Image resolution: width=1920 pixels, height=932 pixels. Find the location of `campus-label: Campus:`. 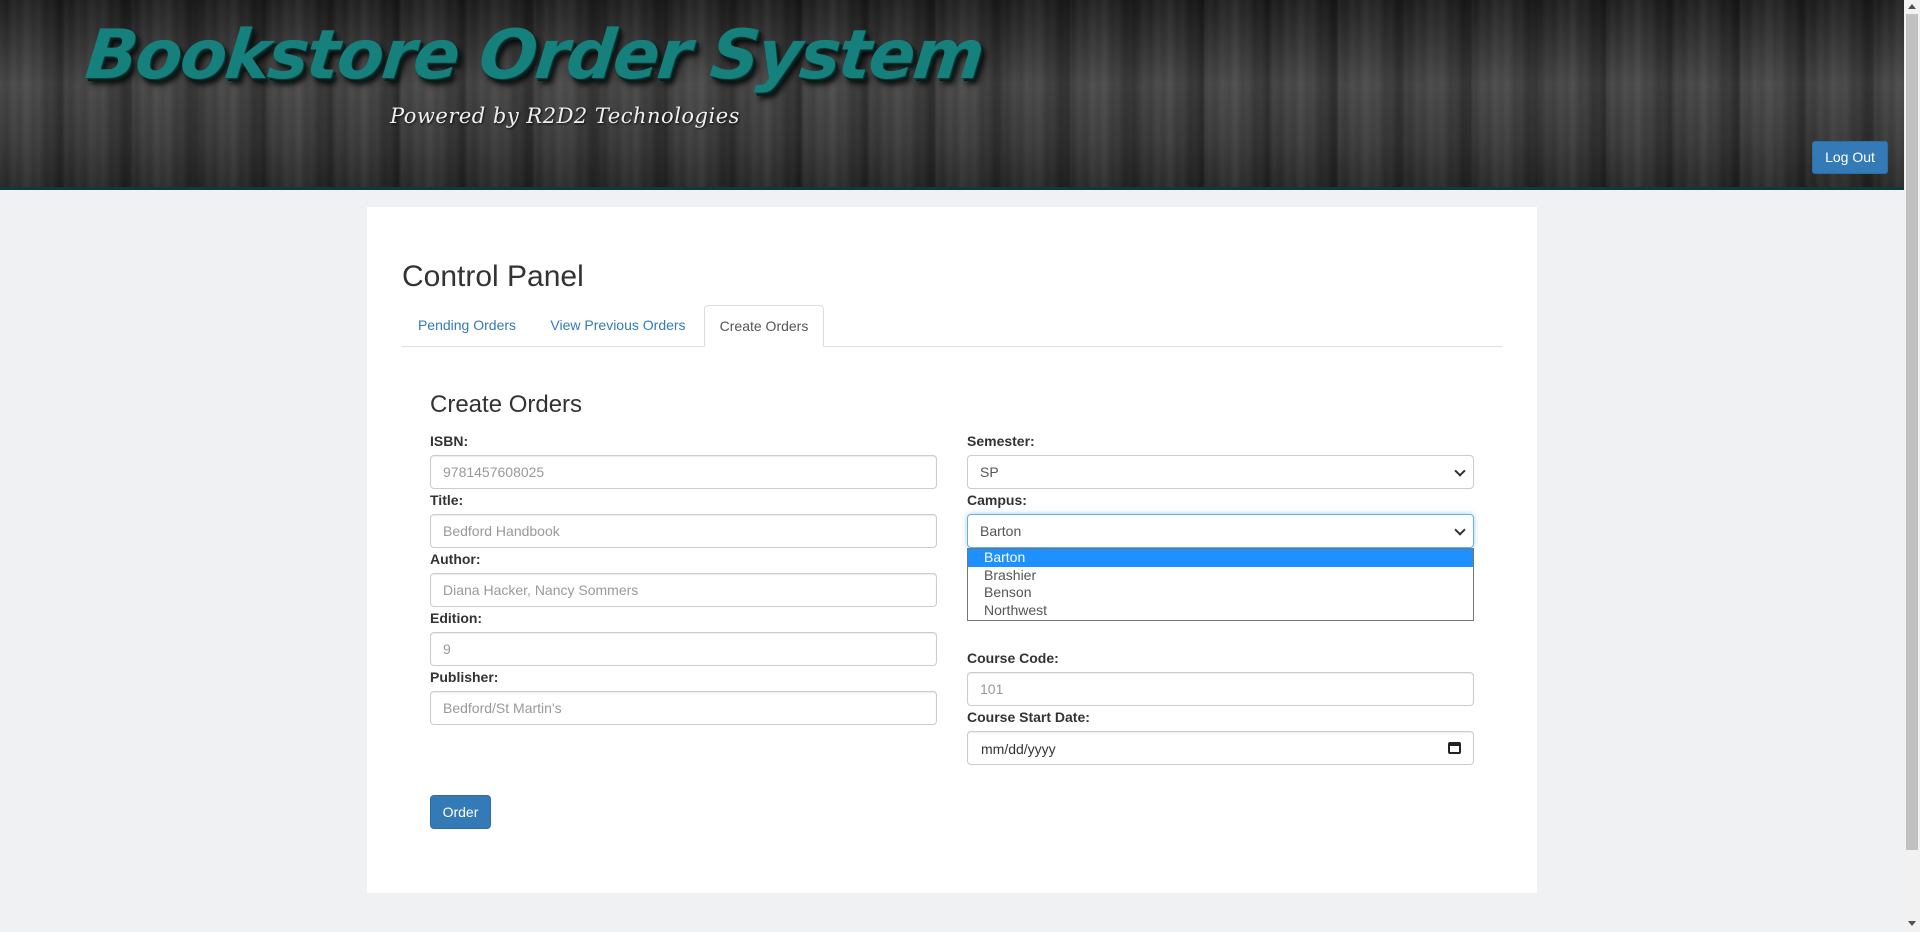

campus-label: Campus: is located at coordinates (997, 500).